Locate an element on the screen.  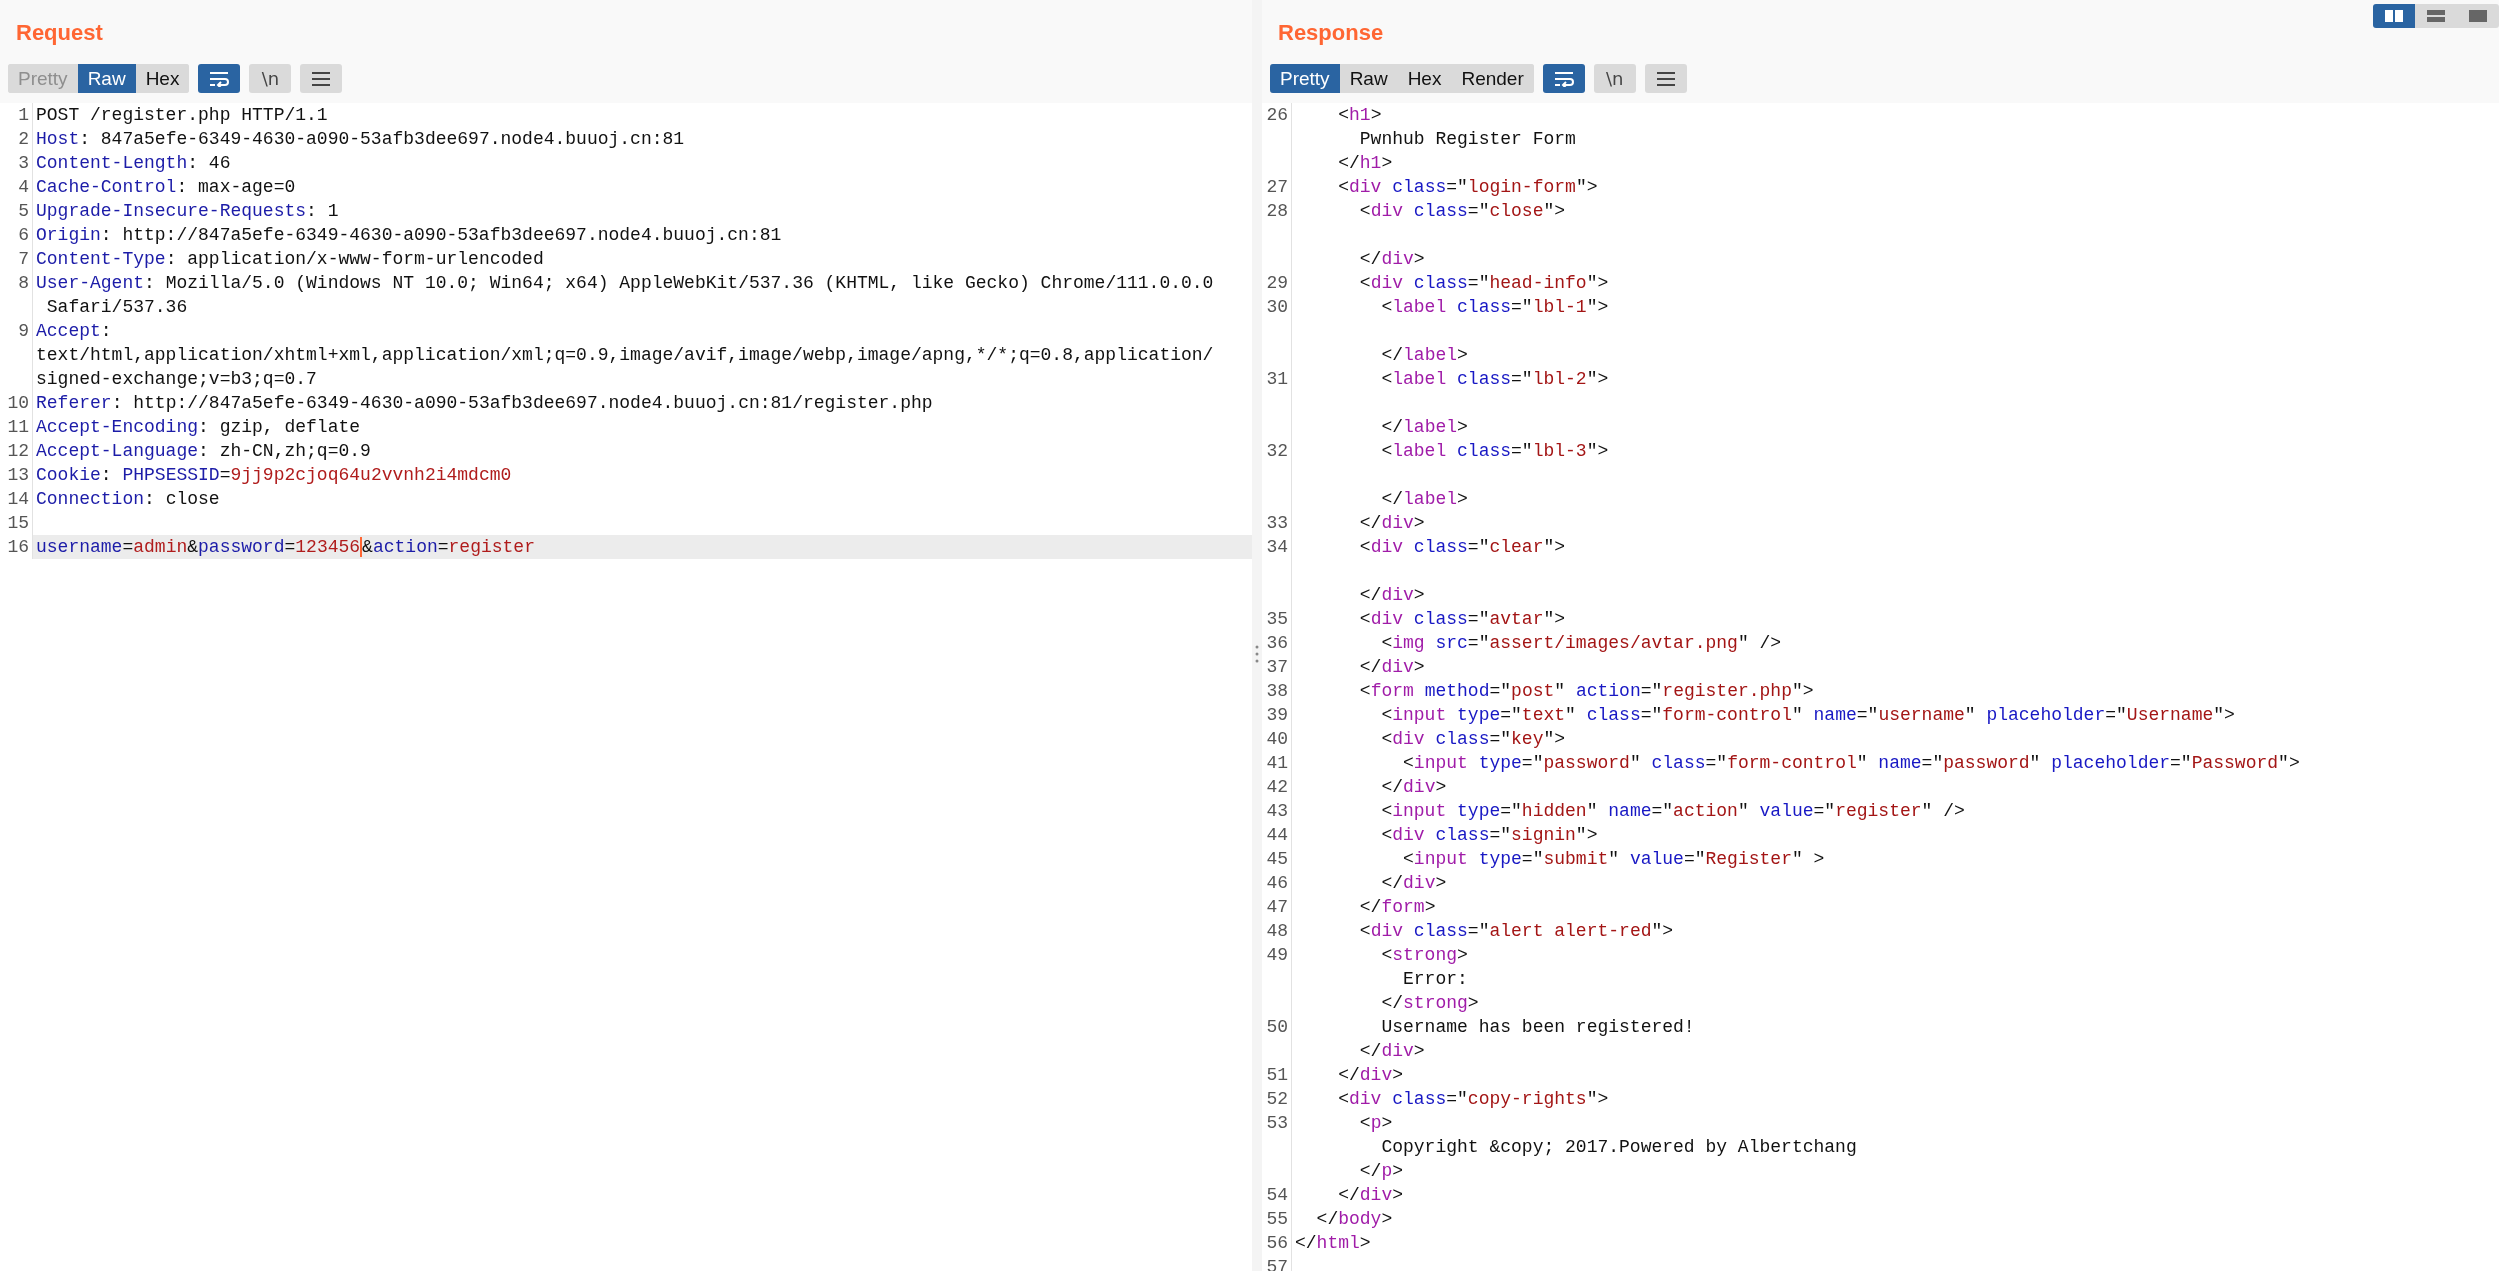
line-number: 15 is located at coordinates (18, 523).